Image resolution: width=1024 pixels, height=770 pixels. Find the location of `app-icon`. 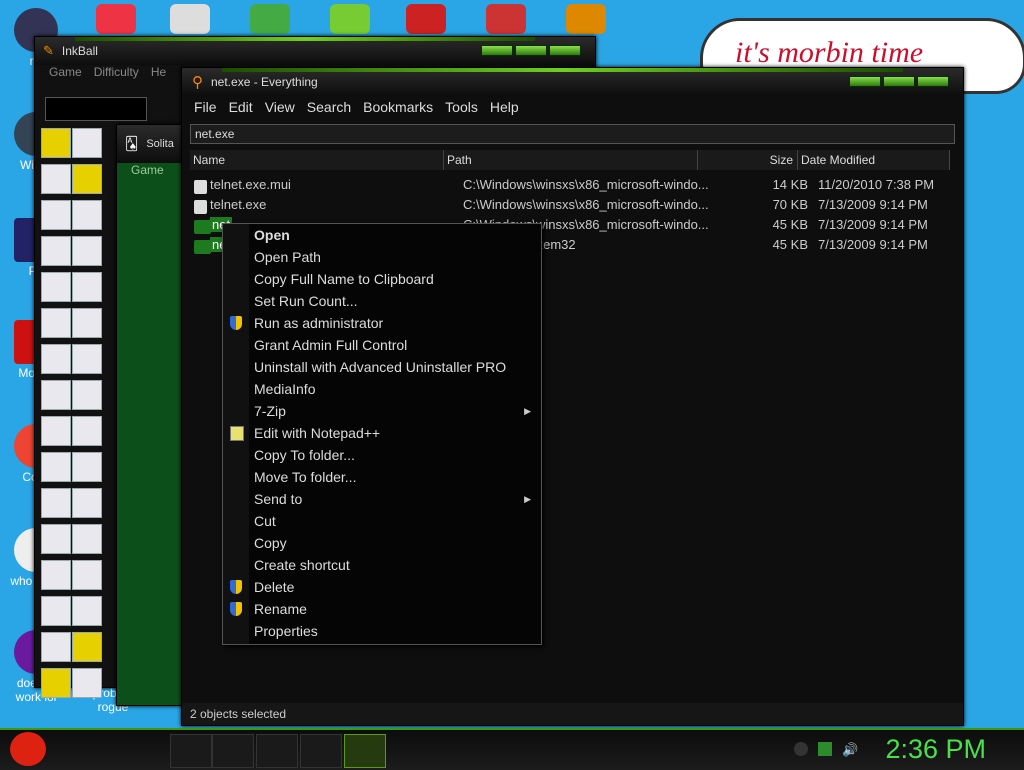

app-icon is located at coordinates (506, 19).